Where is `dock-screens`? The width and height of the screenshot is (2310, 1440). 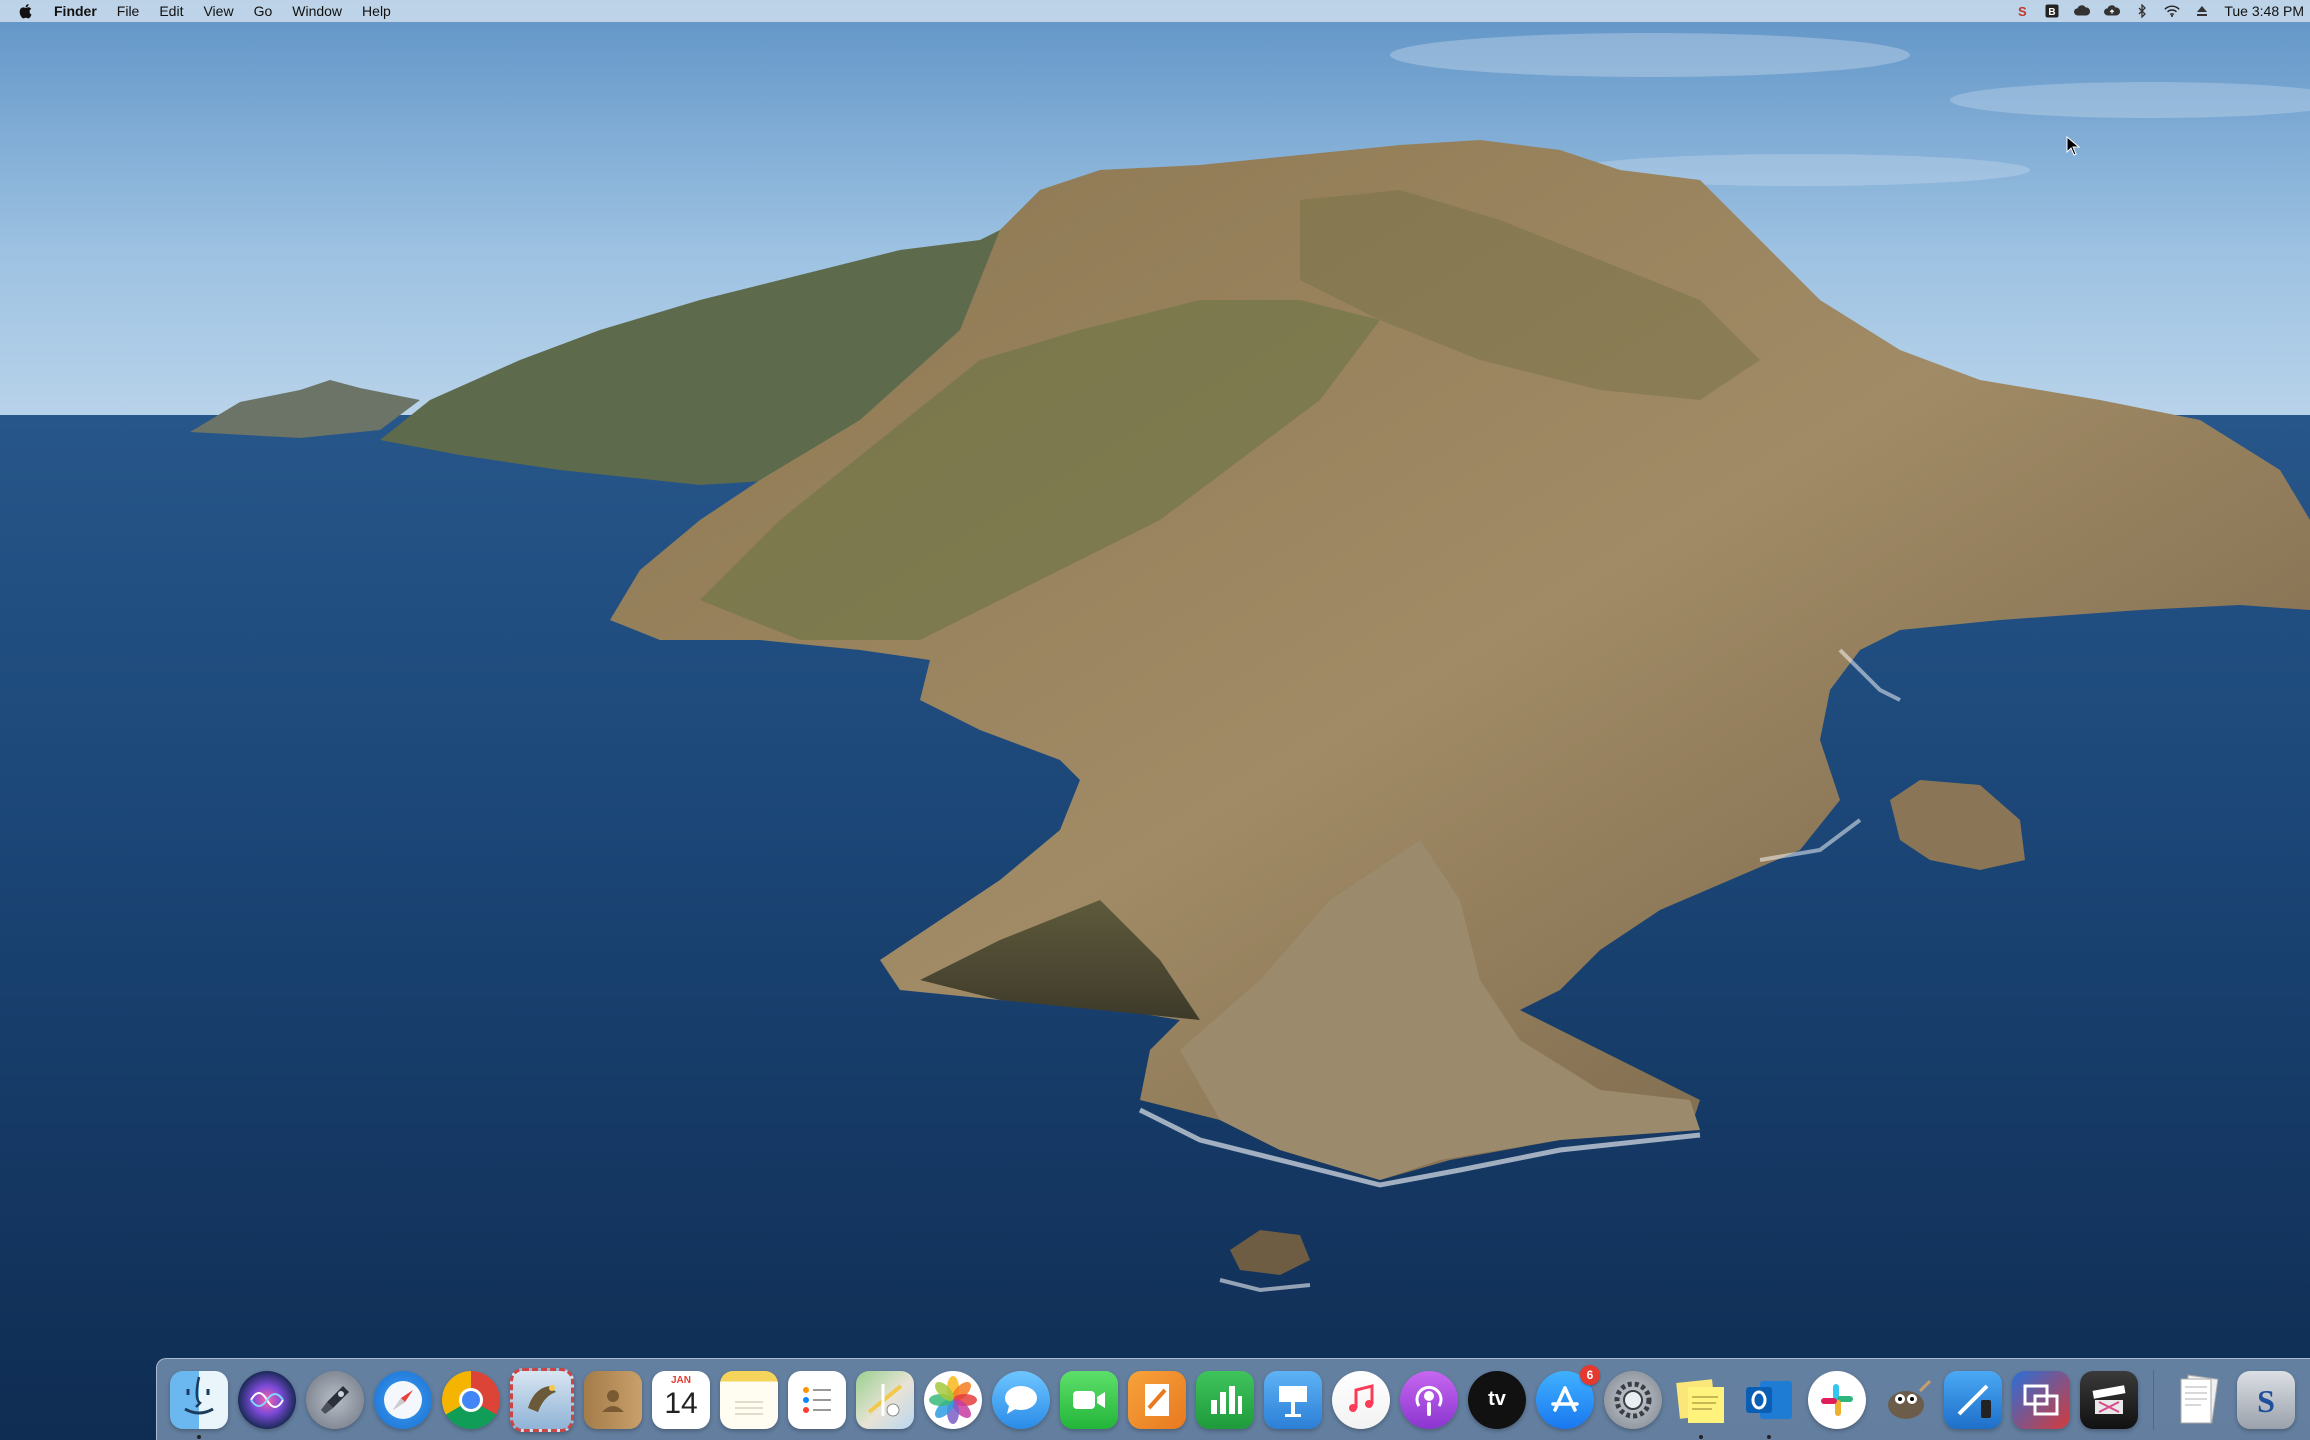
dock-screens is located at coordinates (2041, 1399).